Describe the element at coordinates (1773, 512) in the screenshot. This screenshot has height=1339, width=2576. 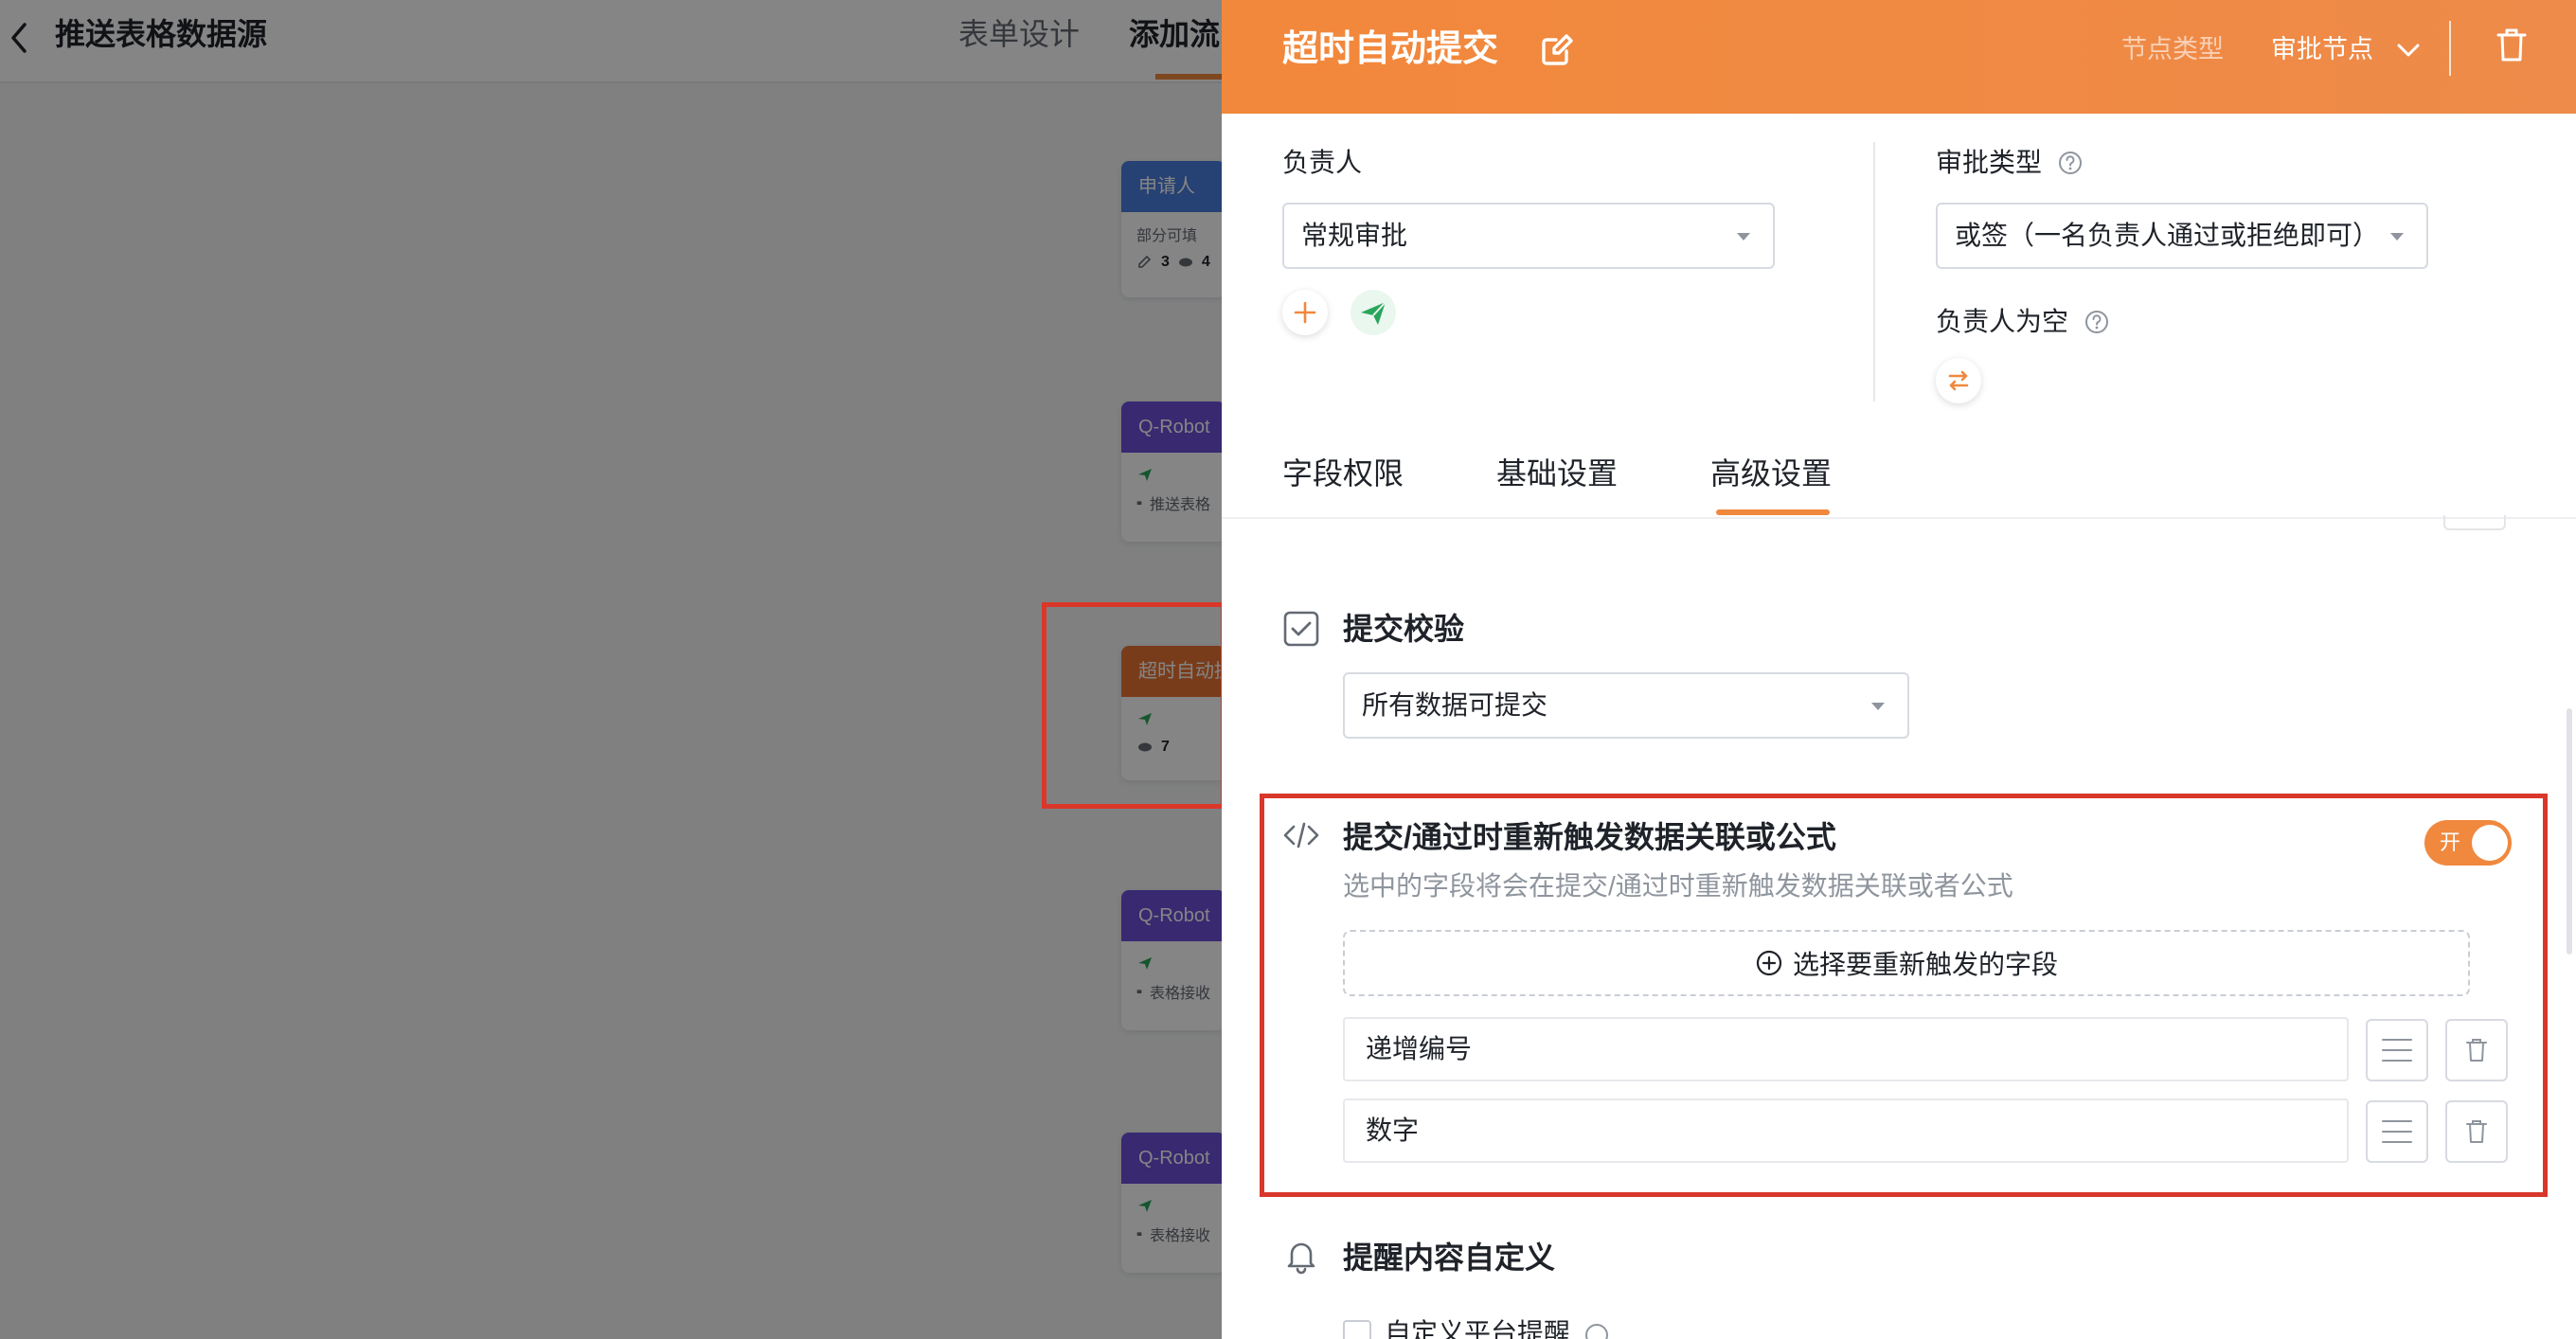
I see `tab-active-indicator` at that location.